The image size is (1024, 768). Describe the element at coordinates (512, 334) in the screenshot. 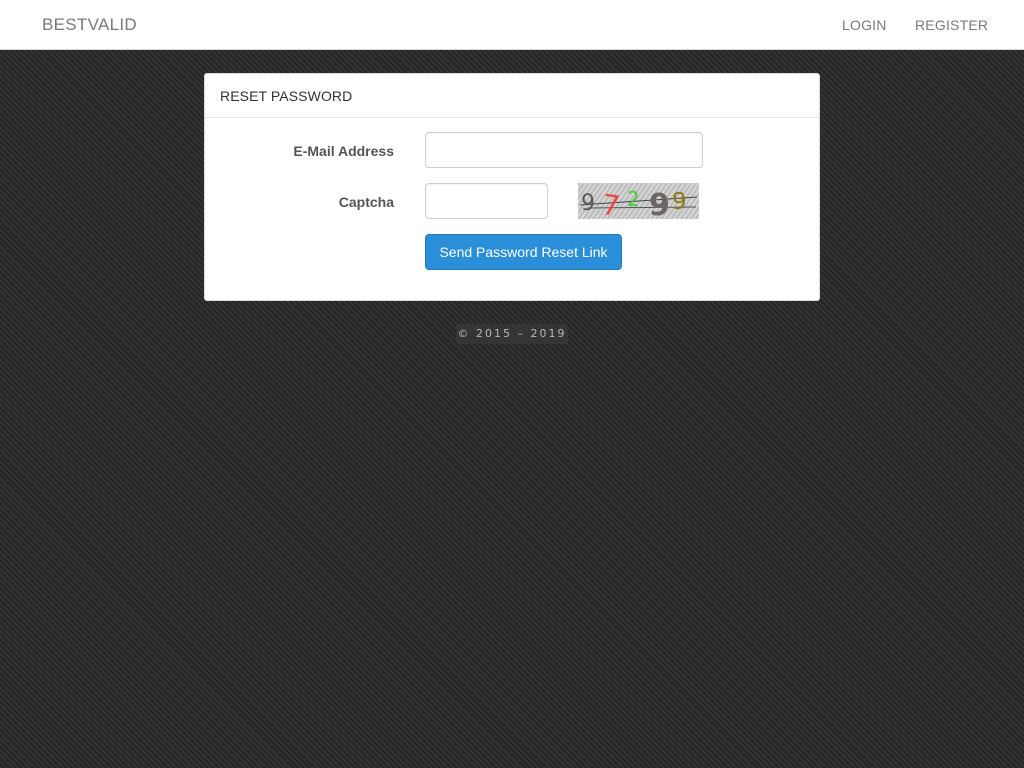

I see `footer-copyright: © 2015 – 2019` at that location.